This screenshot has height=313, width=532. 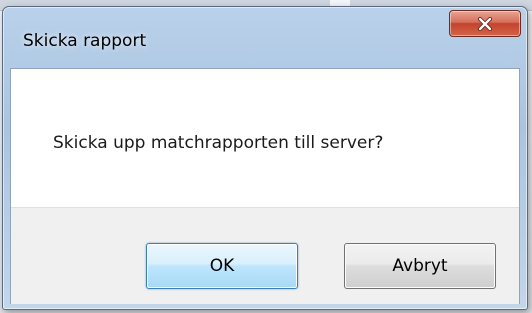 I want to click on dialog-message: Skicka upp matchrapporten till server?, so click(x=218, y=143).